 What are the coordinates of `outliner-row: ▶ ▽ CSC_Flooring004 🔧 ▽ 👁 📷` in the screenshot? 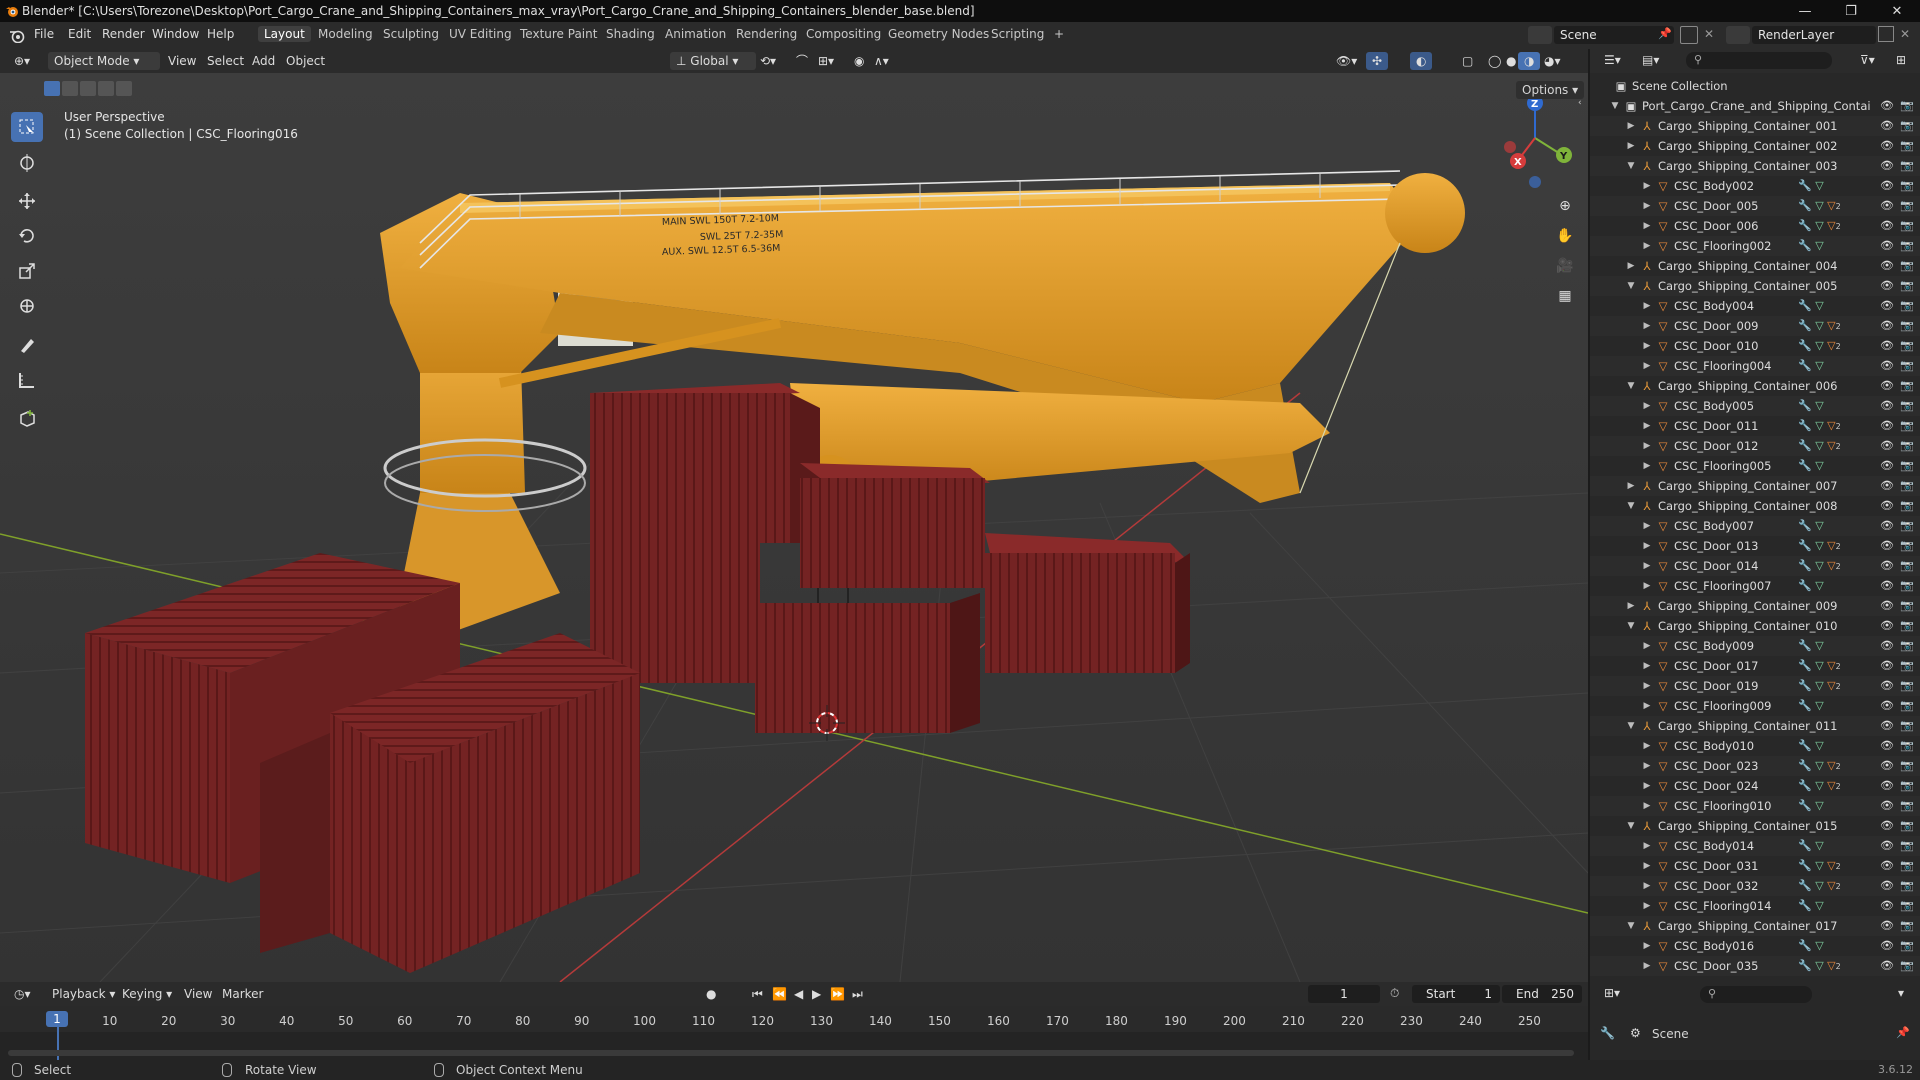 It's located at (1755, 366).